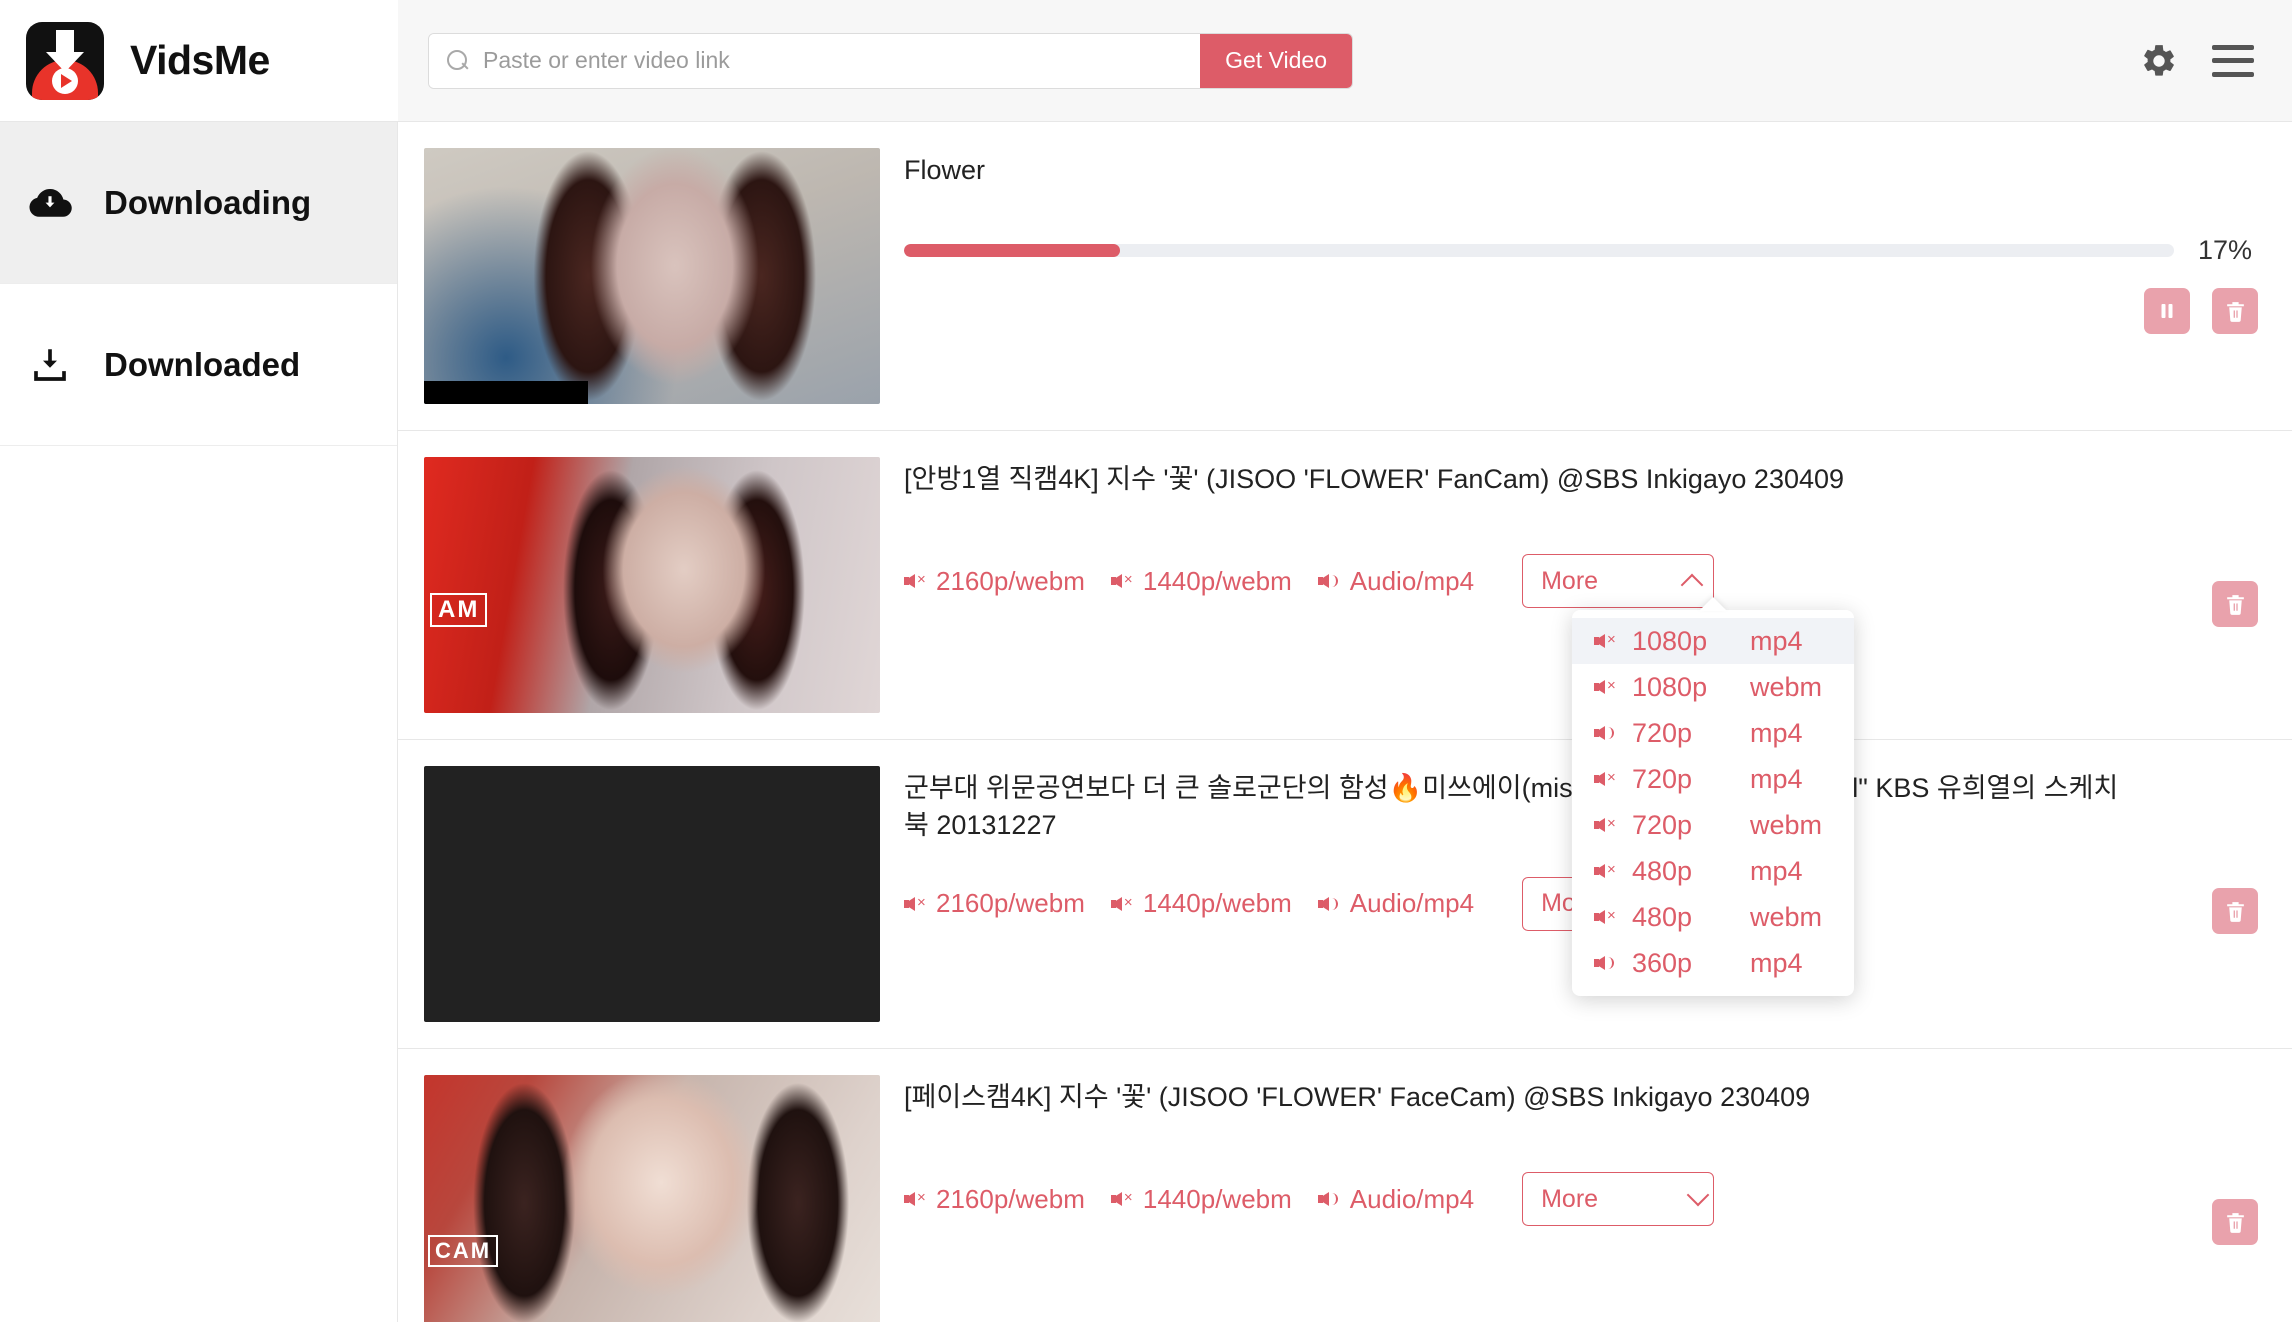 The image size is (2292, 1322). I want to click on brand-area: VidsMe, so click(199, 60).